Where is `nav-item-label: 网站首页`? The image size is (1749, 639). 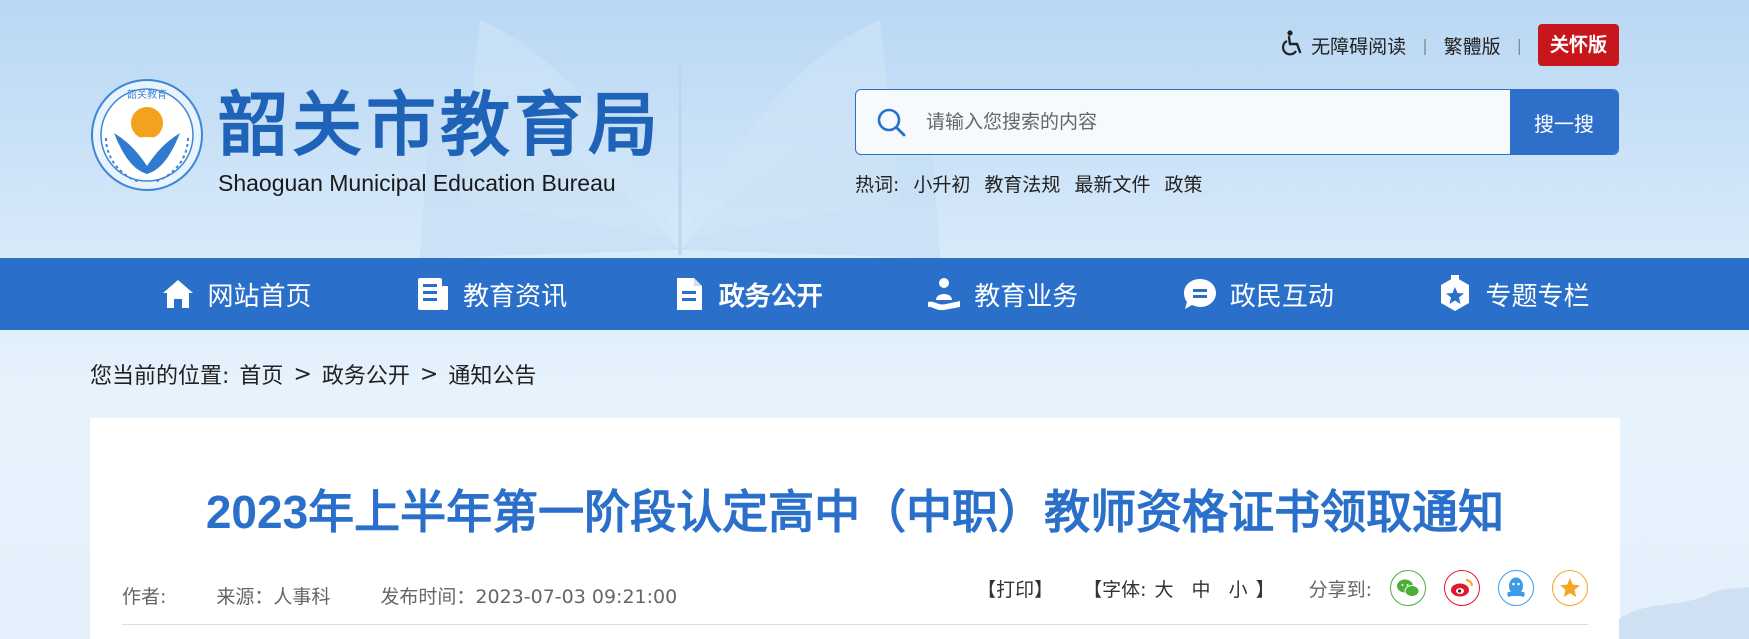 nav-item-label: 网站首页 is located at coordinates (259, 296).